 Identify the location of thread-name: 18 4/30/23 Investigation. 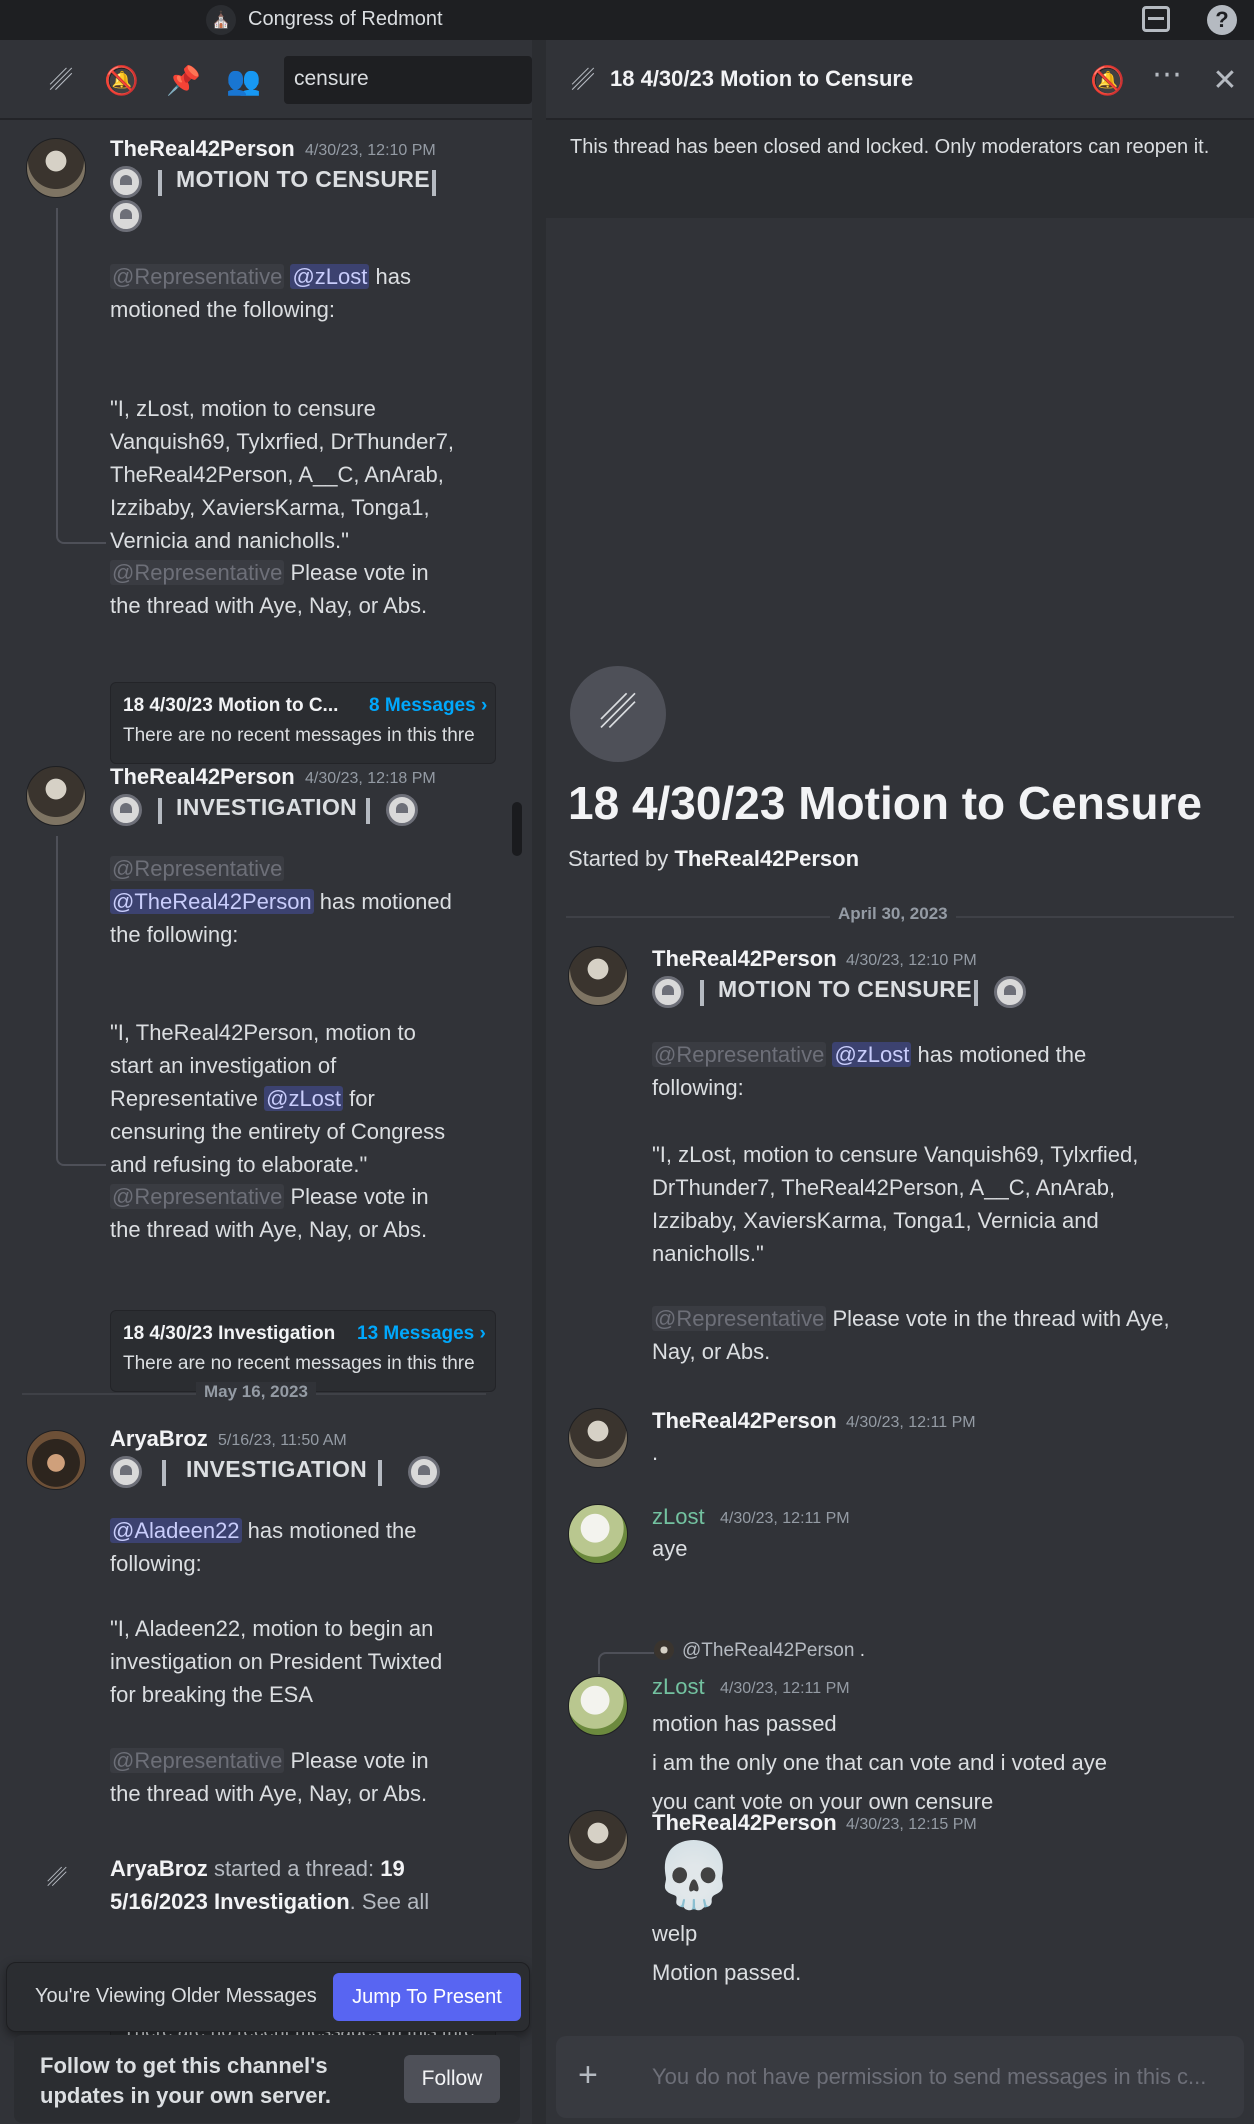
(229, 1334).